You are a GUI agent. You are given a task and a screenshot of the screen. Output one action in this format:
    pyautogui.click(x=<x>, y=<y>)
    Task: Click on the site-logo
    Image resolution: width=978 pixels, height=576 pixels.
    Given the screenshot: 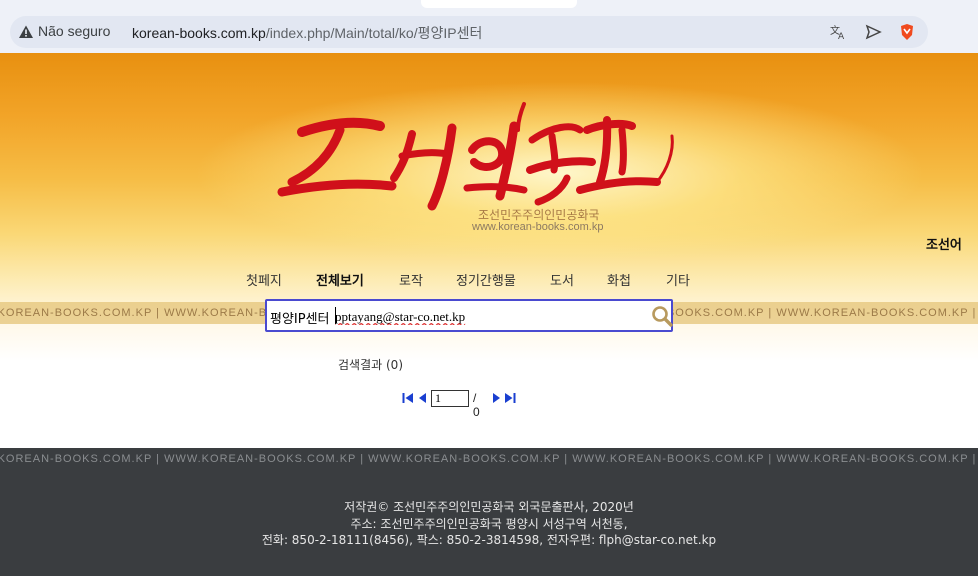 What is the action you would take?
    pyautogui.click(x=472, y=160)
    